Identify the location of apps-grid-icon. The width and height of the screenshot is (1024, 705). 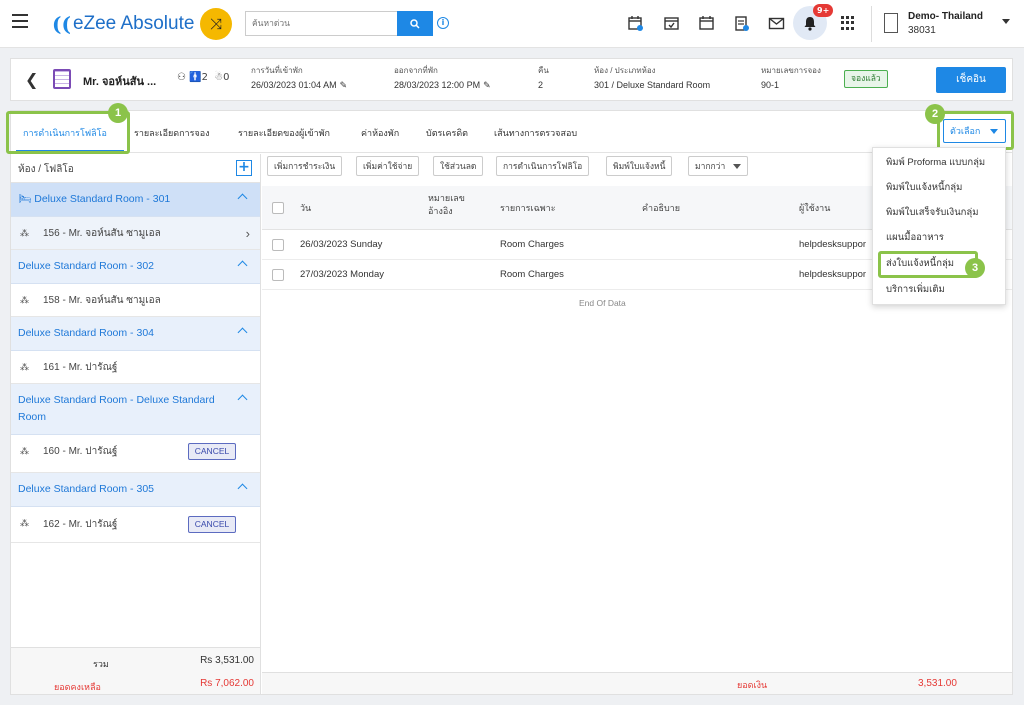
(848, 23).